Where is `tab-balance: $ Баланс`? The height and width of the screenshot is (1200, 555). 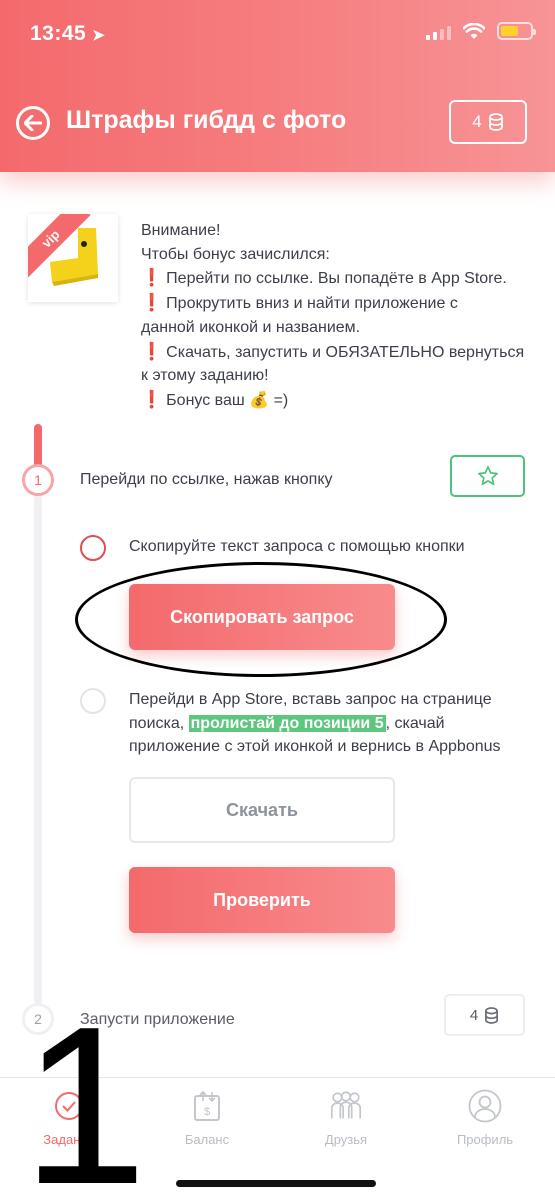 tab-balance: $ Баланс is located at coordinates (207, 1117).